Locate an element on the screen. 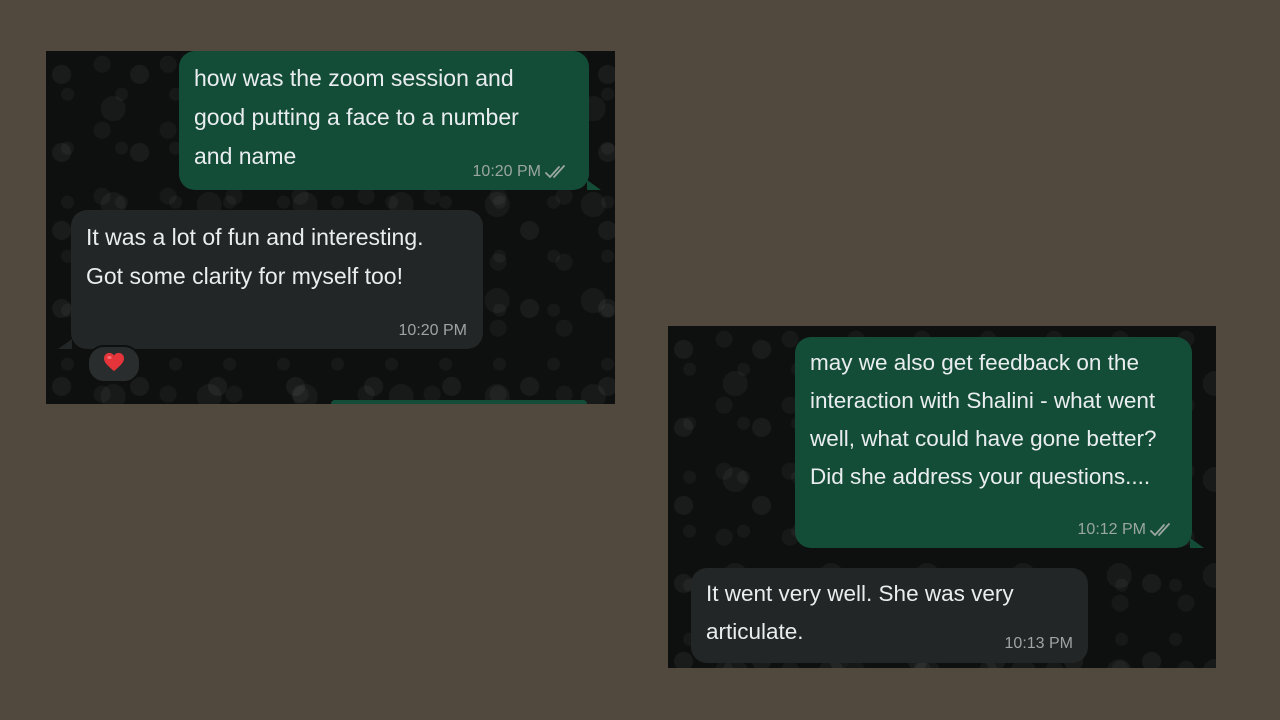  message-reaction is located at coordinates (114, 364).